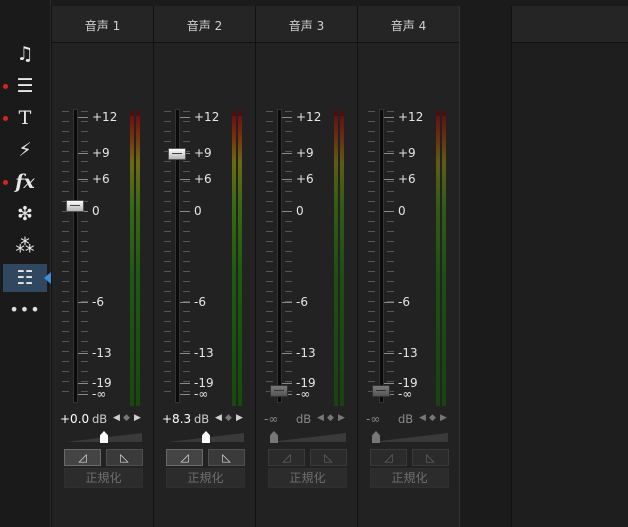  I want to click on modified-marker, so click(5, 118).